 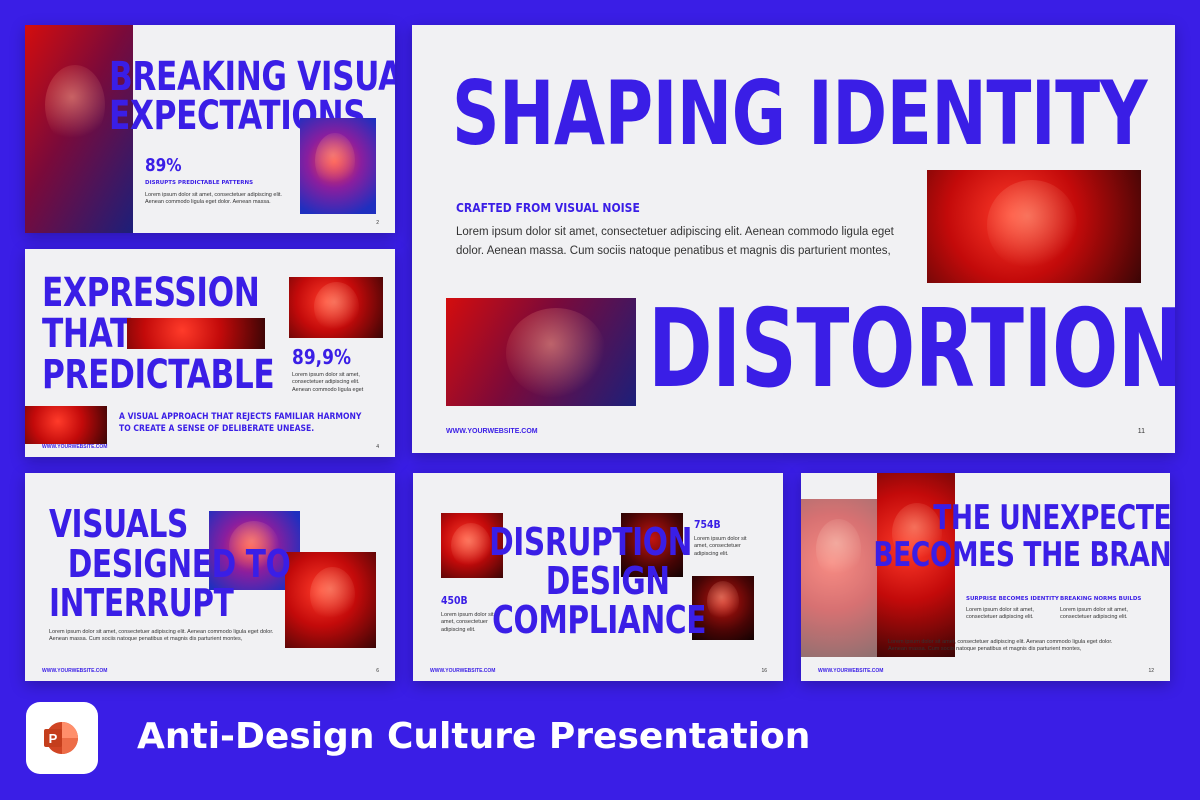 What do you see at coordinates (548, 208) in the screenshot?
I see `subtitle: CRAFTED FROM VISUAL NOISE` at bounding box center [548, 208].